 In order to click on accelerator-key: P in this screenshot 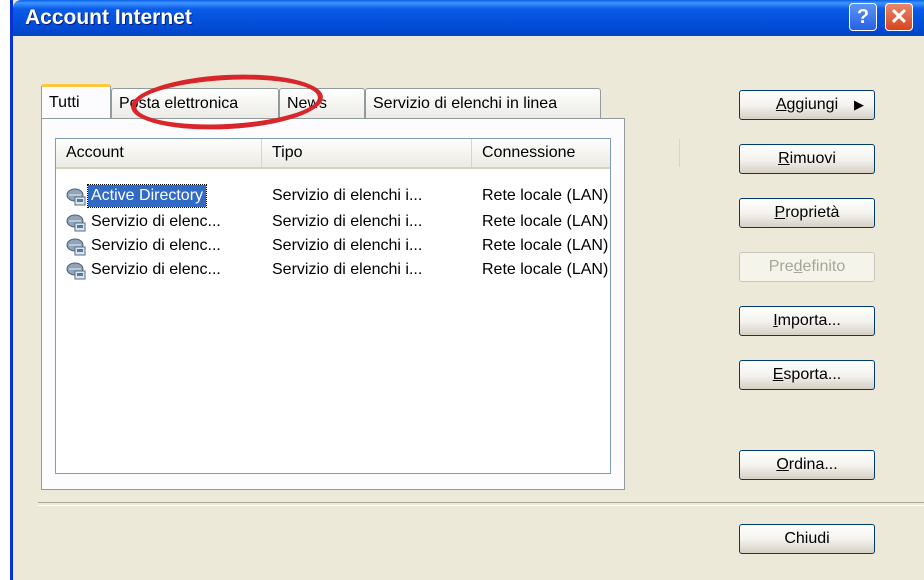, I will do `click(780, 212)`.